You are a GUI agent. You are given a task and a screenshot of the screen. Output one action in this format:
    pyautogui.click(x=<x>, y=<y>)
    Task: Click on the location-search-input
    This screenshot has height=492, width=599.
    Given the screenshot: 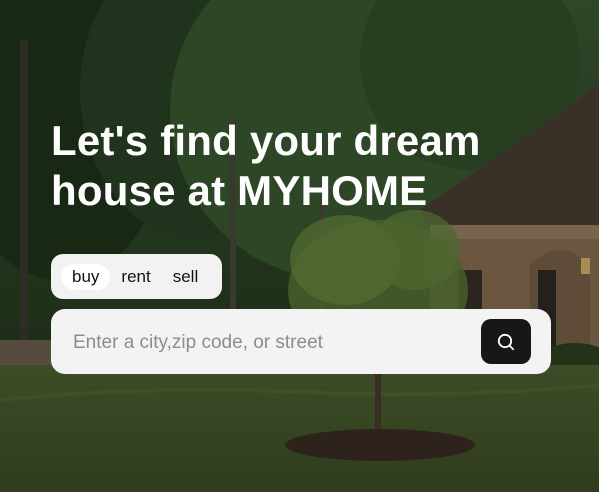 What is the action you would take?
    pyautogui.click(x=268, y=343)
    